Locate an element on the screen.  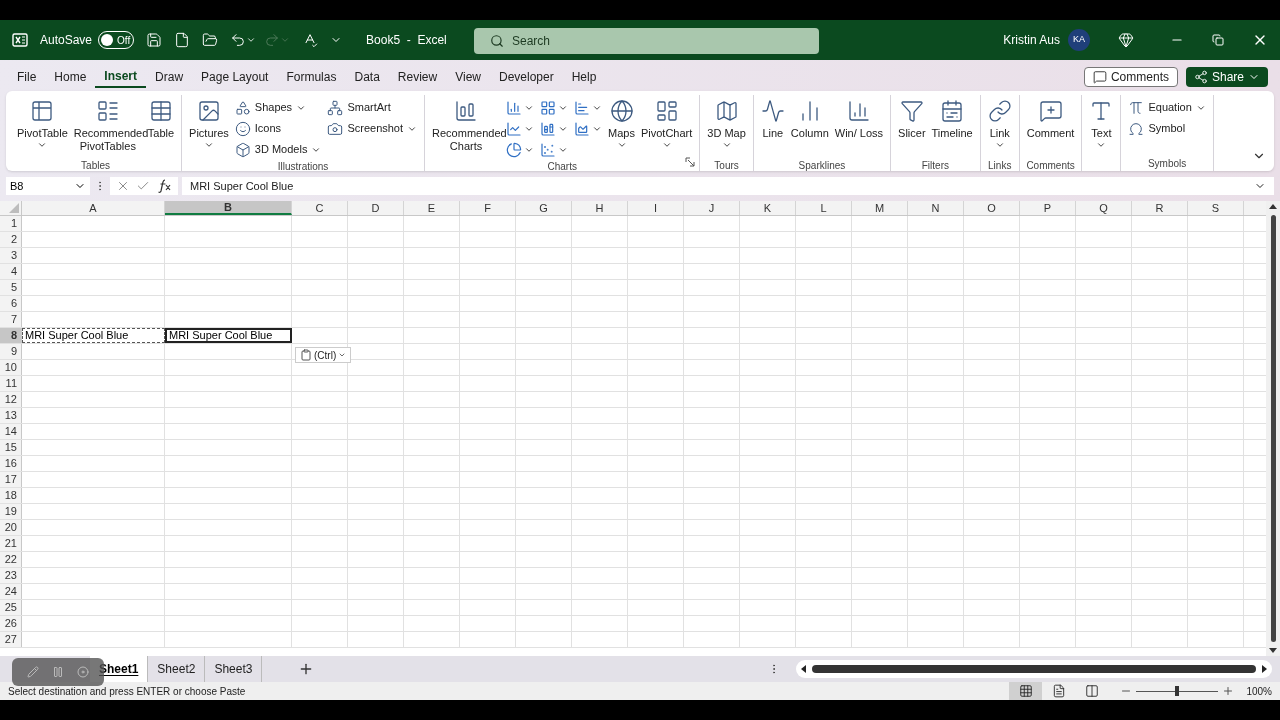
ribbon-button: Line is located at coordinates (772, 128).